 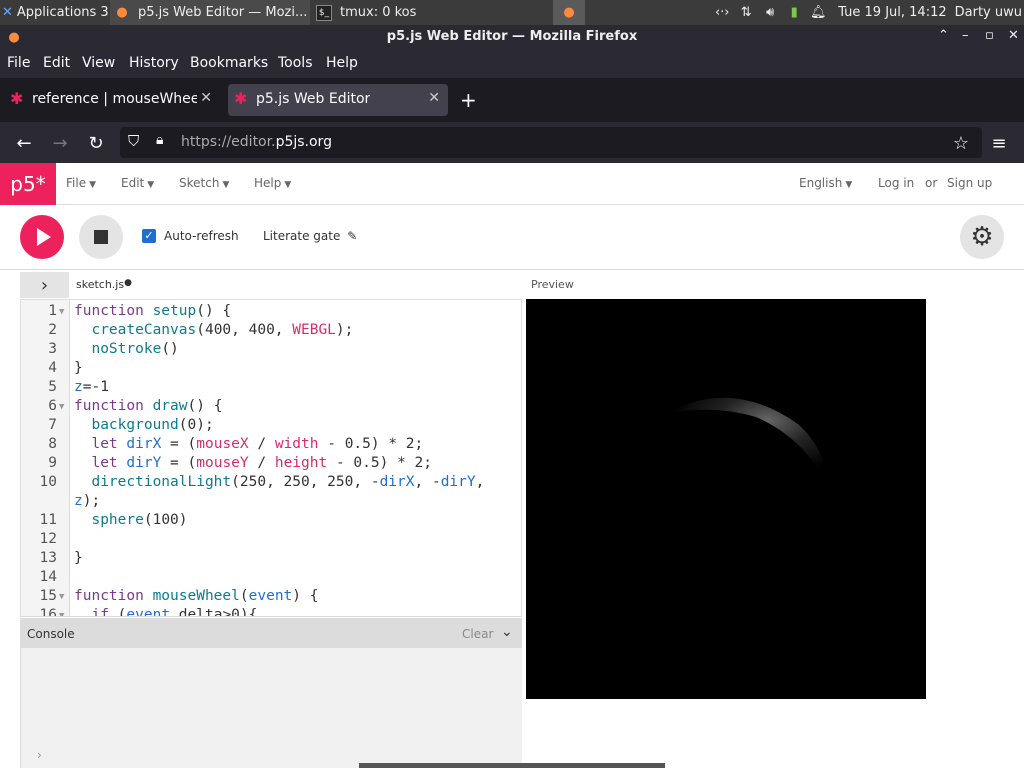 What do you see at coordinates (24, 143) in the screenshot?
I see `back-icon: ←` at bounding box center [24, 143].